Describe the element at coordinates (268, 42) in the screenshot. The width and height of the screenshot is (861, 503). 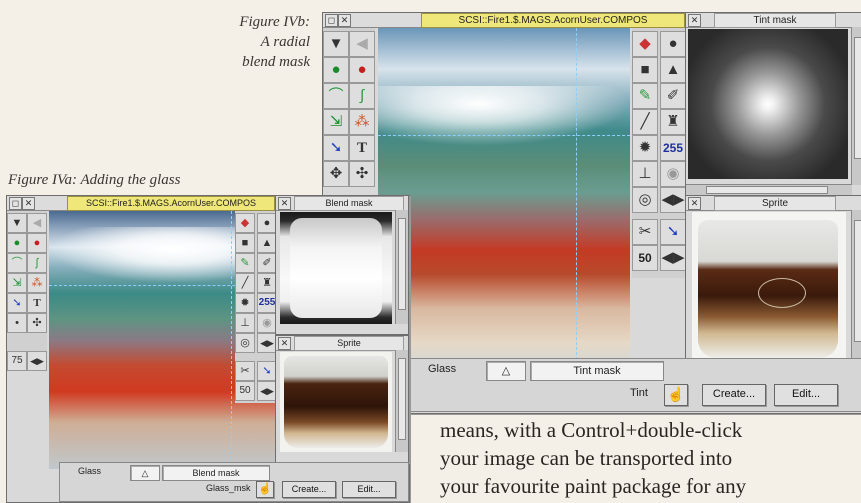
I see `figure-ivb-caption: Figure IVb: A radial blend mask` at that location.